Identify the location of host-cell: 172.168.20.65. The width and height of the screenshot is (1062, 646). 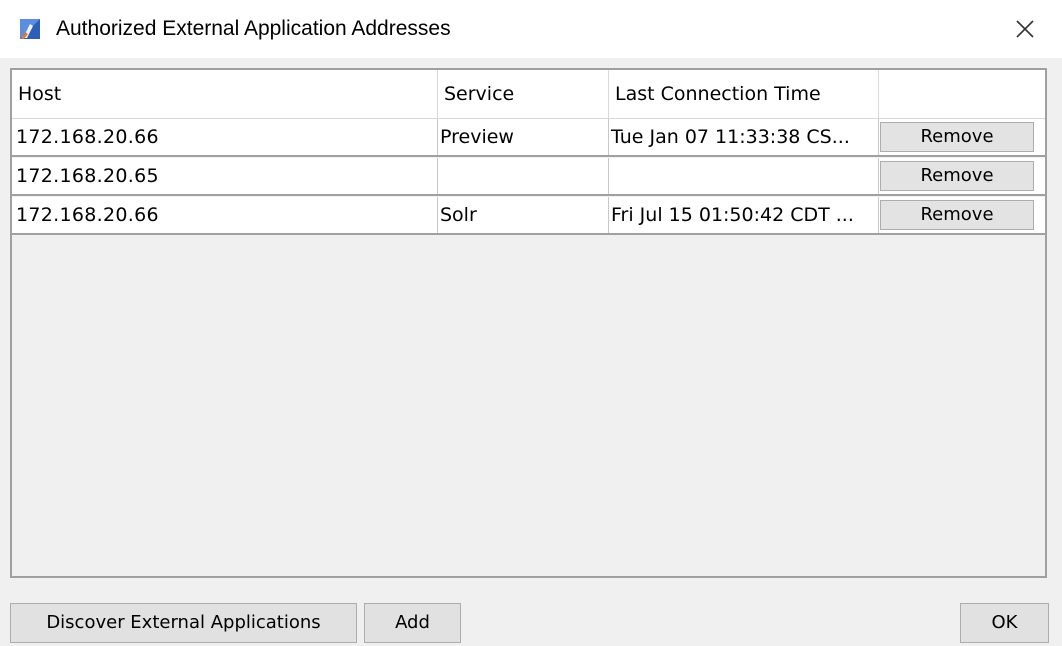
(225, 176).